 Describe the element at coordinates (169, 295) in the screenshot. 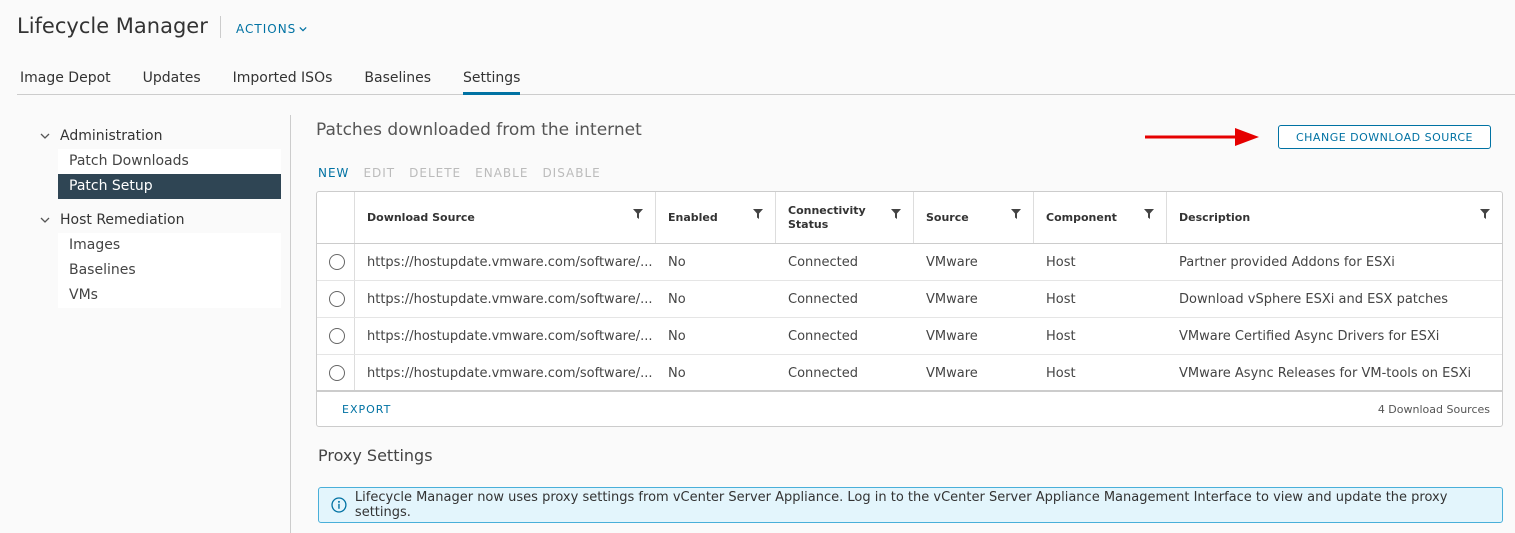

I see `sidebar-item-vms: VMs` at that location.